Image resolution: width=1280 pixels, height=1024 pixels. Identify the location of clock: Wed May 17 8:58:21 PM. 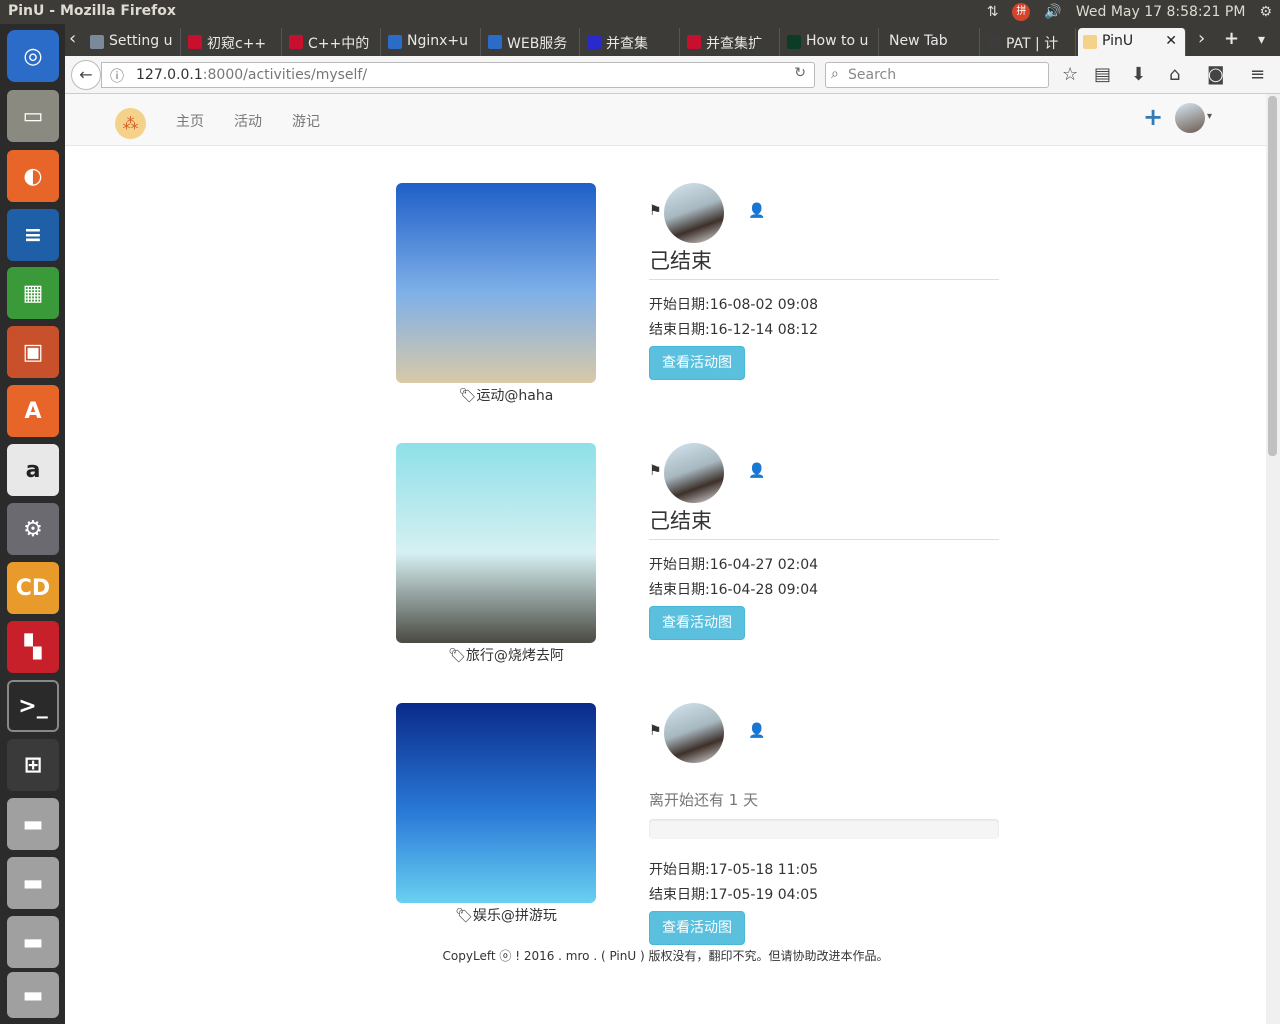
(1161, 12).